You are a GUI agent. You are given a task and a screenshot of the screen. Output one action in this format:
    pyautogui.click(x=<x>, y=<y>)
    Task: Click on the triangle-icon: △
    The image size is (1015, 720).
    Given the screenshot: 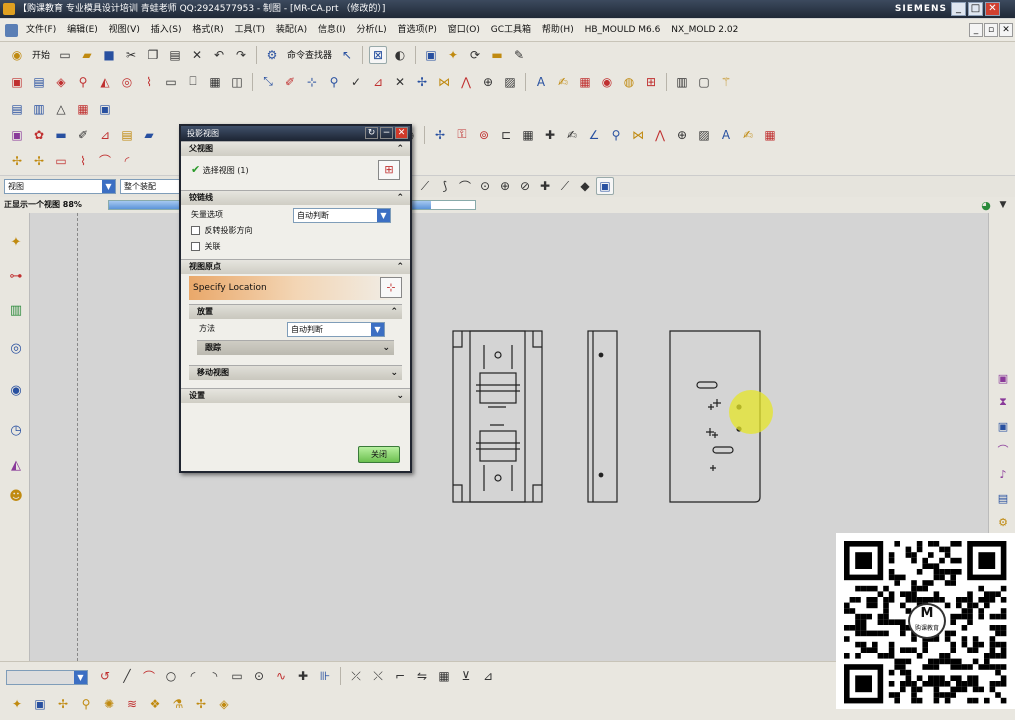 What is the action you would take?
    pyautogui.click(x=61, y=109)
    